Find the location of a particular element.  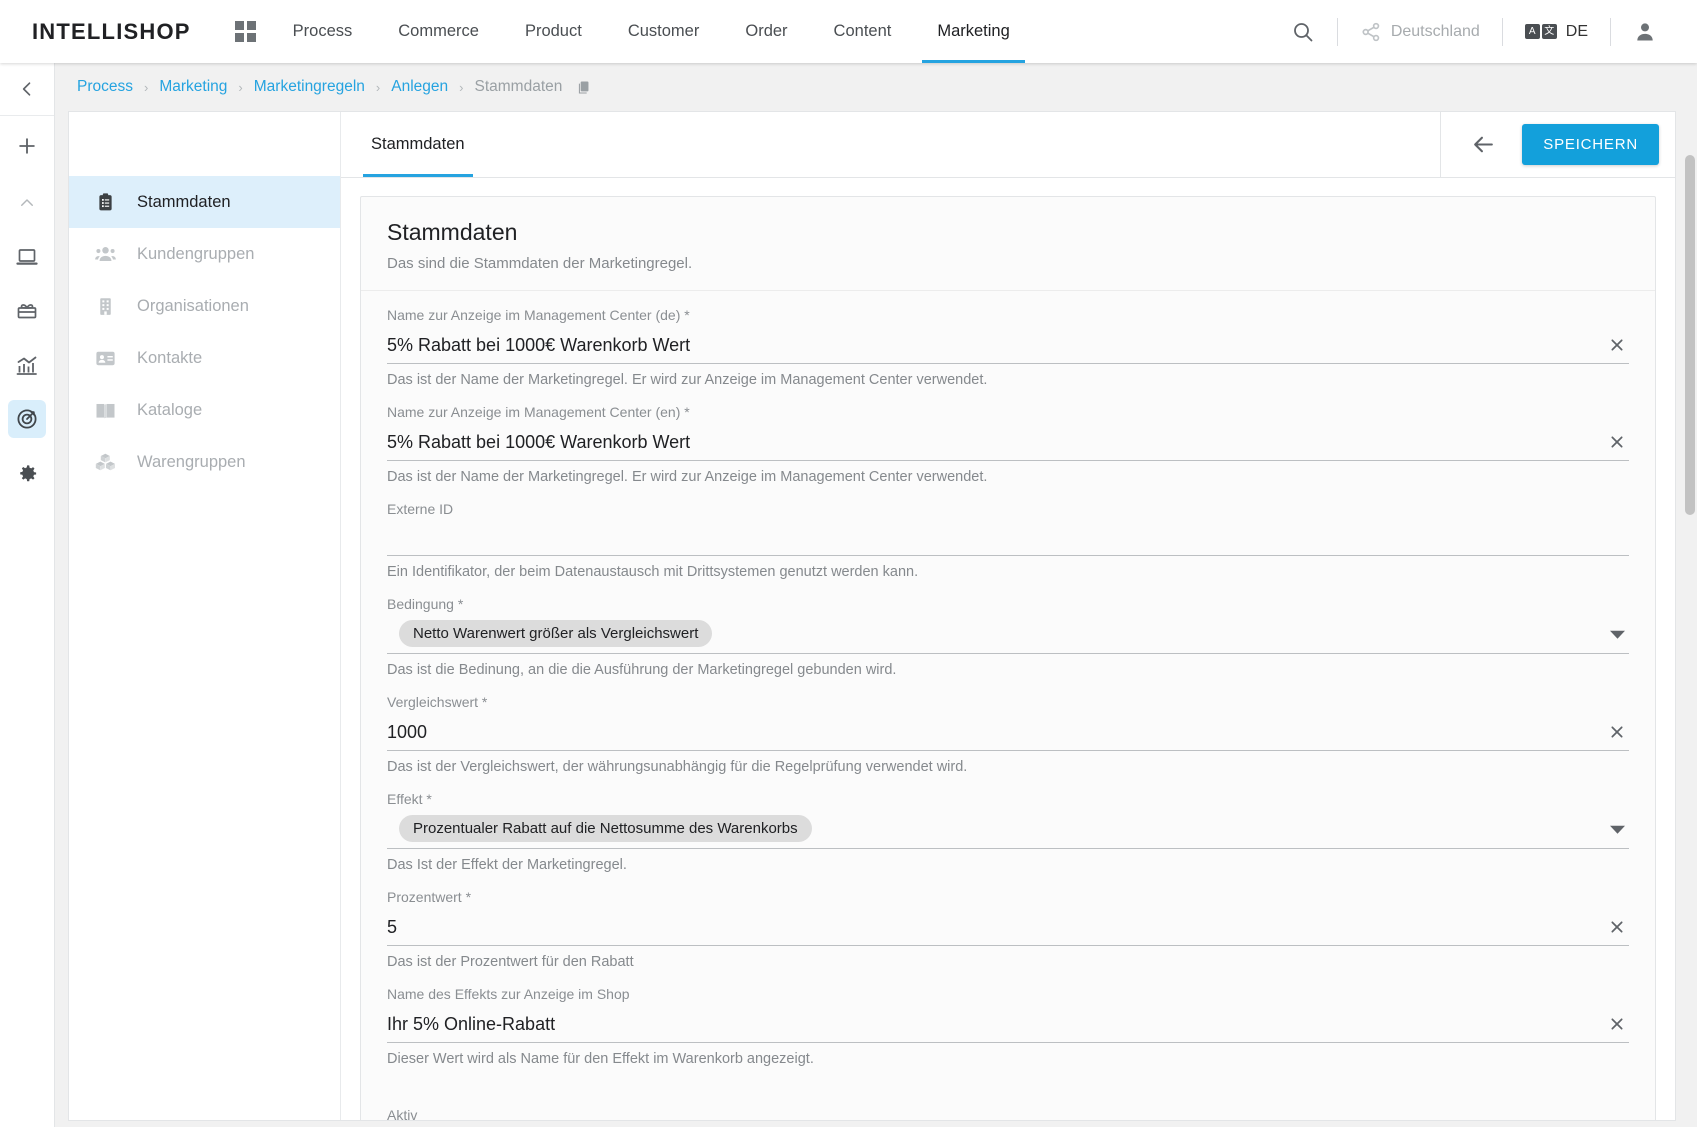

sidebar-item-label: Warengruppen is located at coordinates (191, 461).